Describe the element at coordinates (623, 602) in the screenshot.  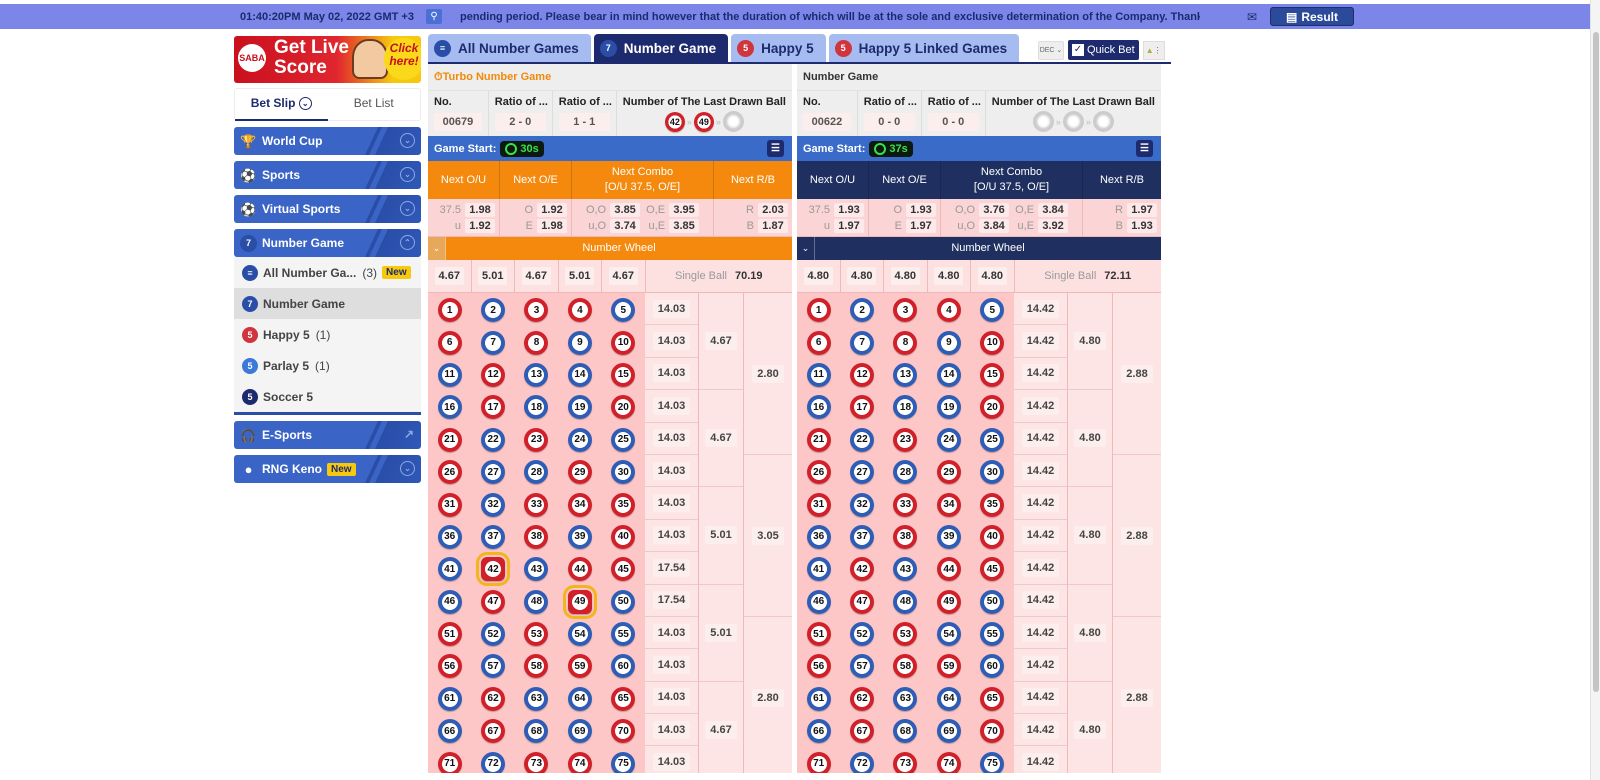
I see `ball-cell: 50` at that location.